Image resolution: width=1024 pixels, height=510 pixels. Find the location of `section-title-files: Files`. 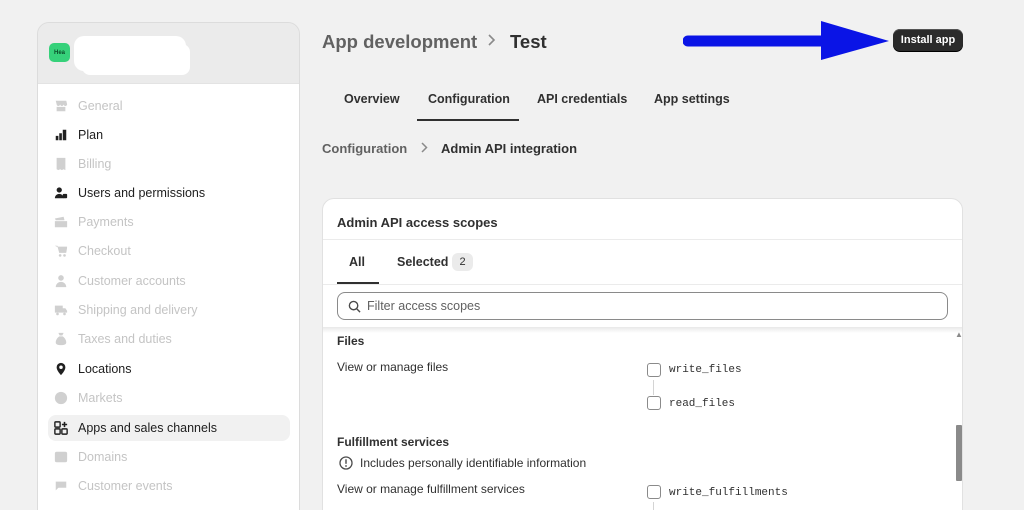

section-title-files: Files is located at coordinates (351, 341).